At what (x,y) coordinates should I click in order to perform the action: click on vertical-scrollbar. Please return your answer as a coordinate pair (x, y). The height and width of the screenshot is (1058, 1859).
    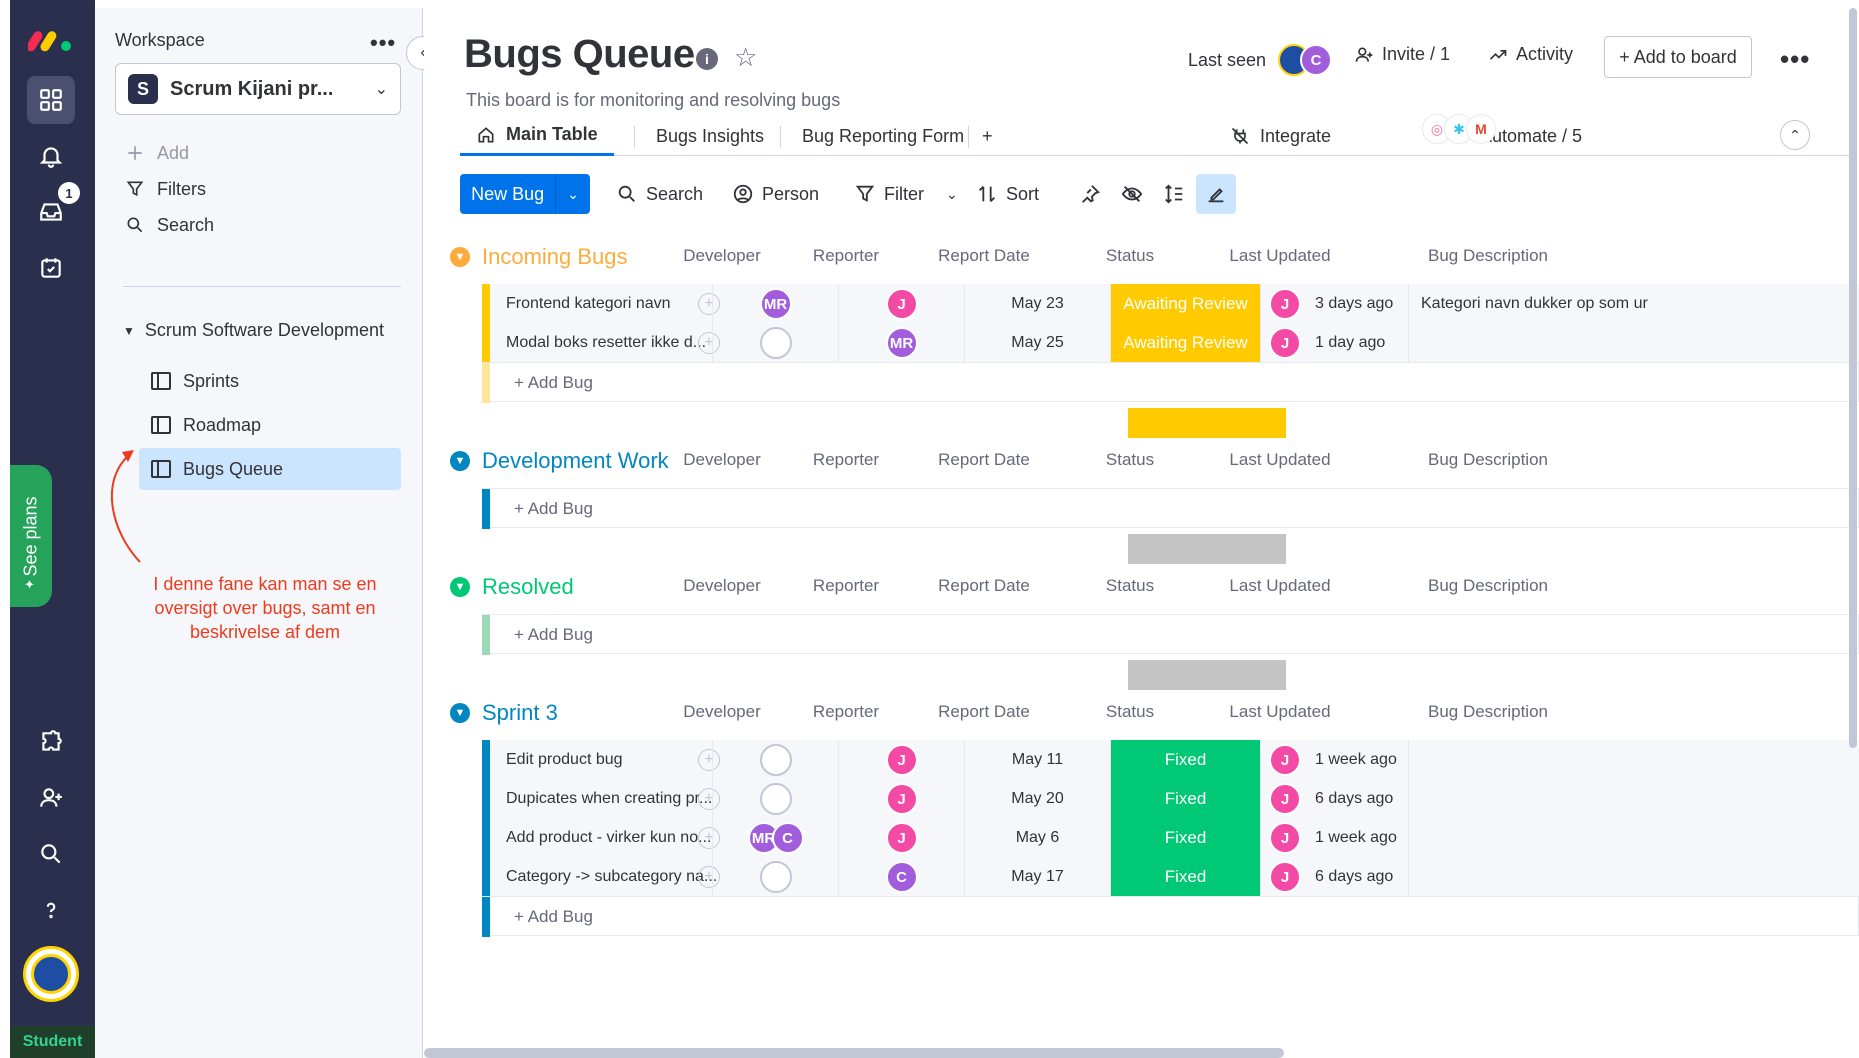
    Looking at the image, I should click on (1853, 378).